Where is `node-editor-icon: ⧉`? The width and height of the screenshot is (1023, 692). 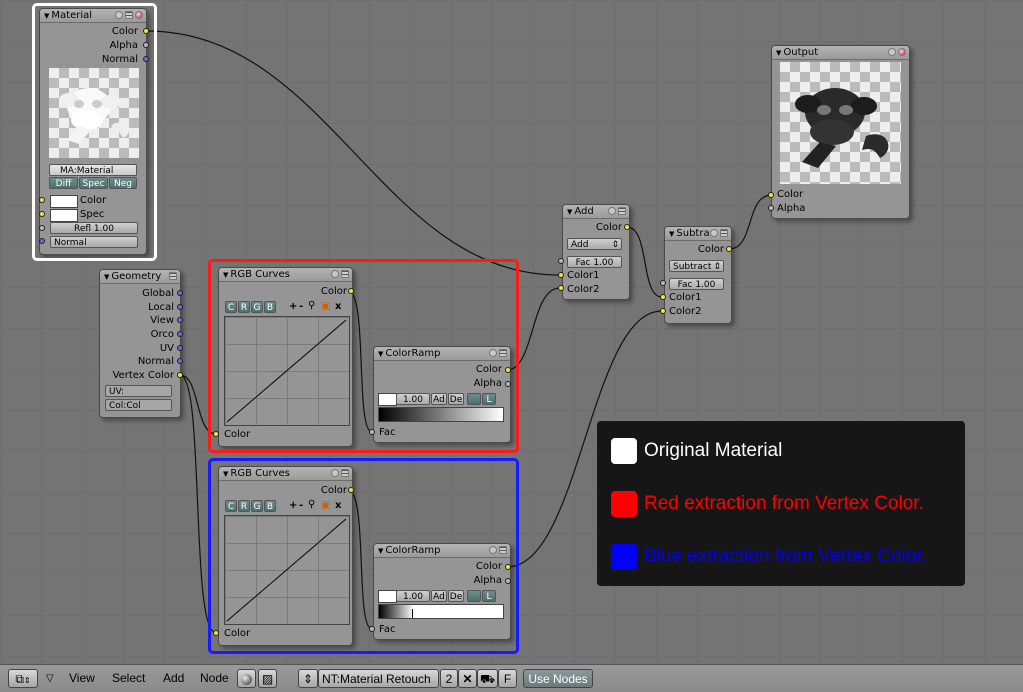
node-editor-icon: ⧉ is located at coordinates (19, 679).